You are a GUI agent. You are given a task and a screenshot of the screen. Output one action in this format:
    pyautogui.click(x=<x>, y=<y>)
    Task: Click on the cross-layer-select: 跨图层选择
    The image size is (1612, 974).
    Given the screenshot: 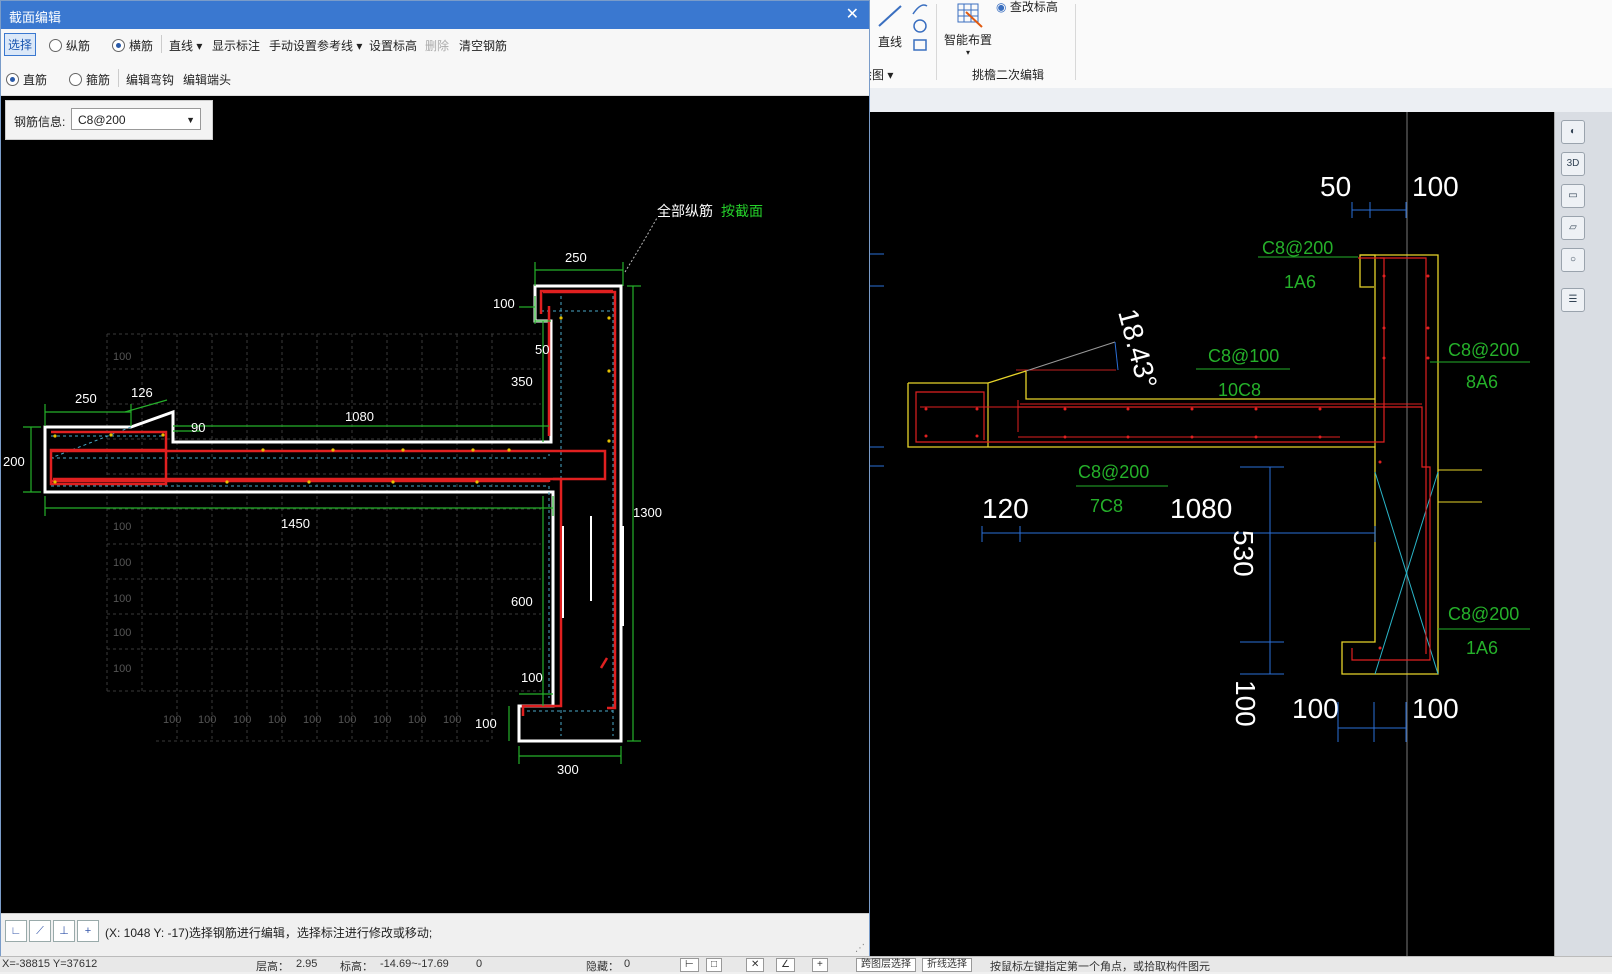 What is the action you would take?
    pyautogui.click(x=886, y=965)
    